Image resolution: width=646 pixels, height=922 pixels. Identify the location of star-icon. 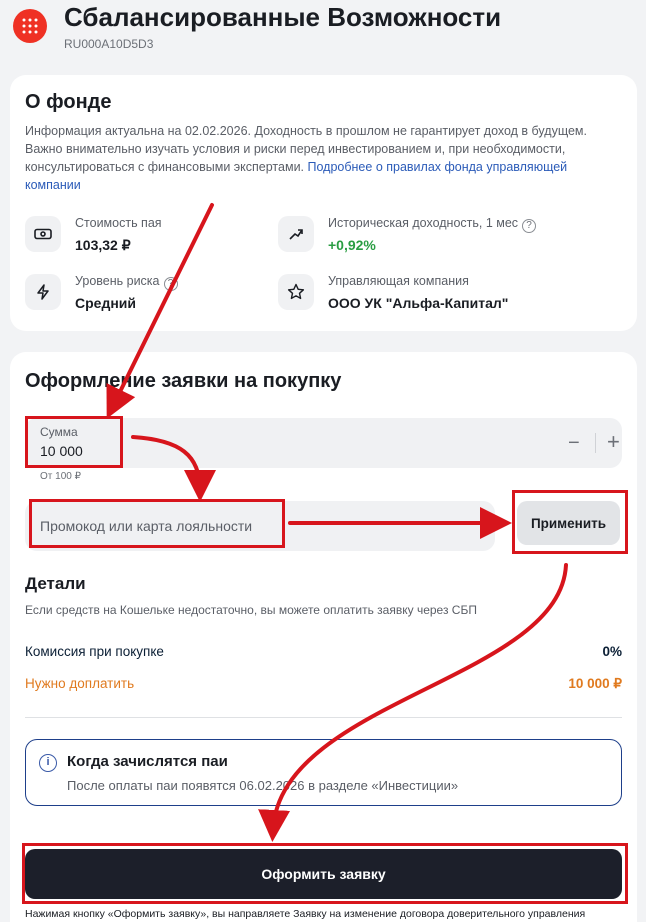
(296, 292).